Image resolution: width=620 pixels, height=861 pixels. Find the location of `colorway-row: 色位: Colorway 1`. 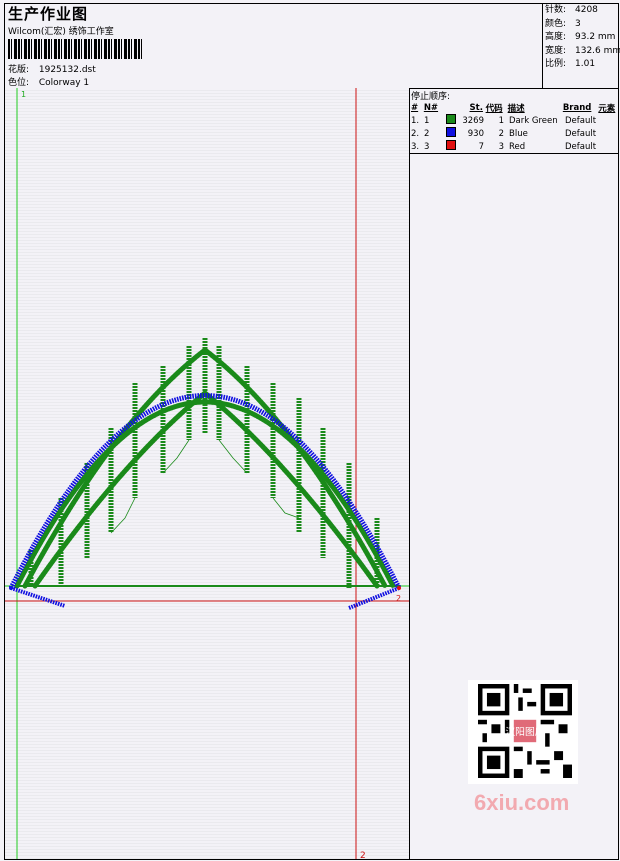

colorway-row: 色位: Colorway 1 is located at coordinates (48, 81).